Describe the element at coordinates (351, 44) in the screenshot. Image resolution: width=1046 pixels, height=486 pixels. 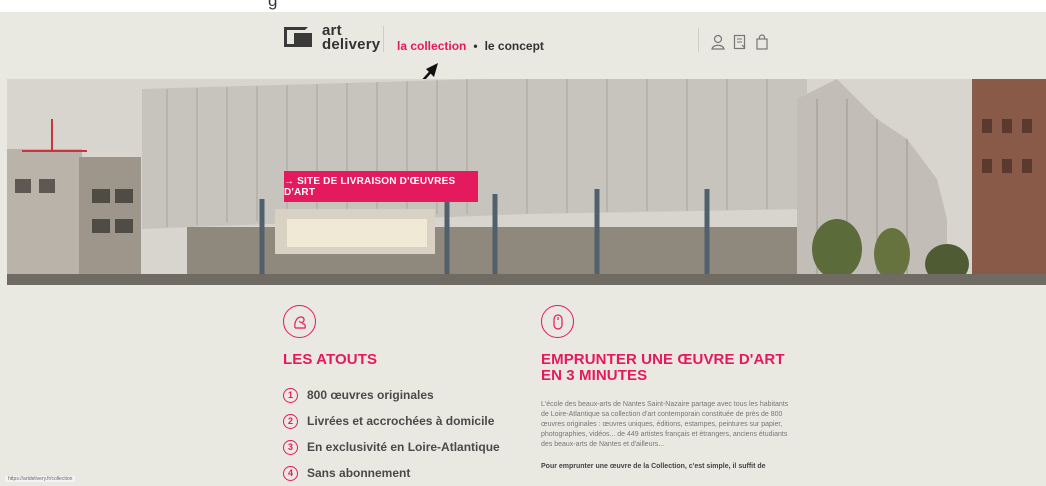
I see `logo-line2: delivery` at that location.